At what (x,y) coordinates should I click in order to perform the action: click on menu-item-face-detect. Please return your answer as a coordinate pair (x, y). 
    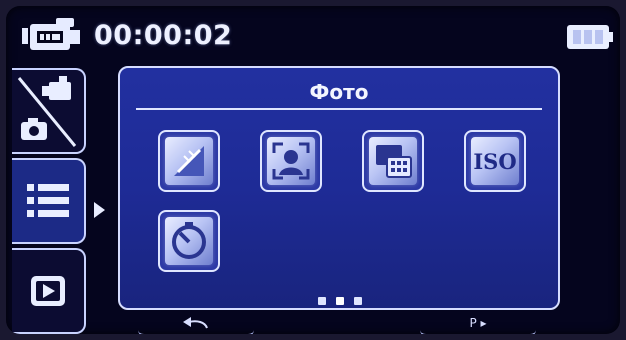
    Looking at the image, I should click on (291, 161).